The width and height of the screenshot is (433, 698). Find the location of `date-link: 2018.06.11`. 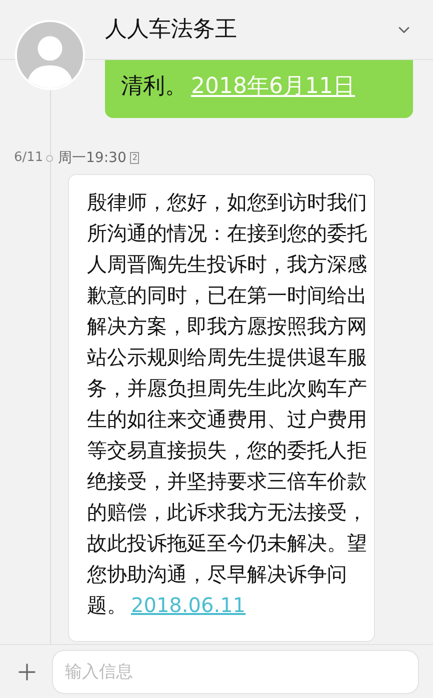

date-link: 2018.06.11 is located at coordinates (188, 605).